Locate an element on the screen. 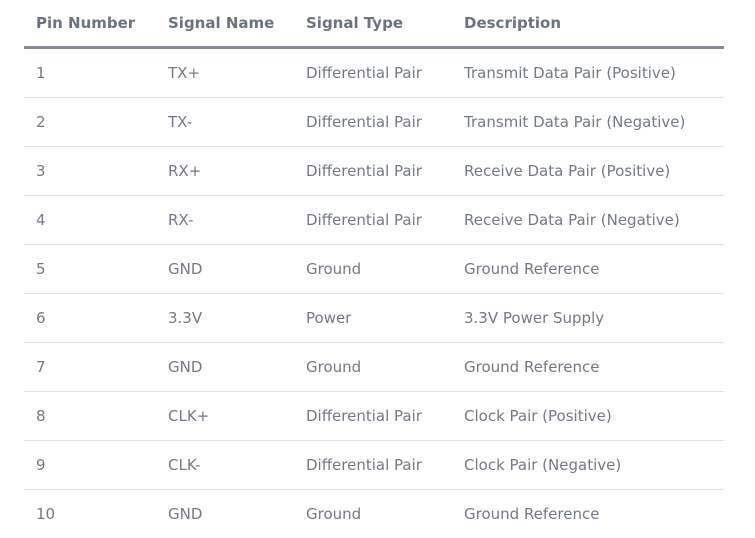 Image resolution: width=755 pixels, height=538 pixels. table-row: 7 GND Ground Ground Reference is located at coordinates (374, 367).